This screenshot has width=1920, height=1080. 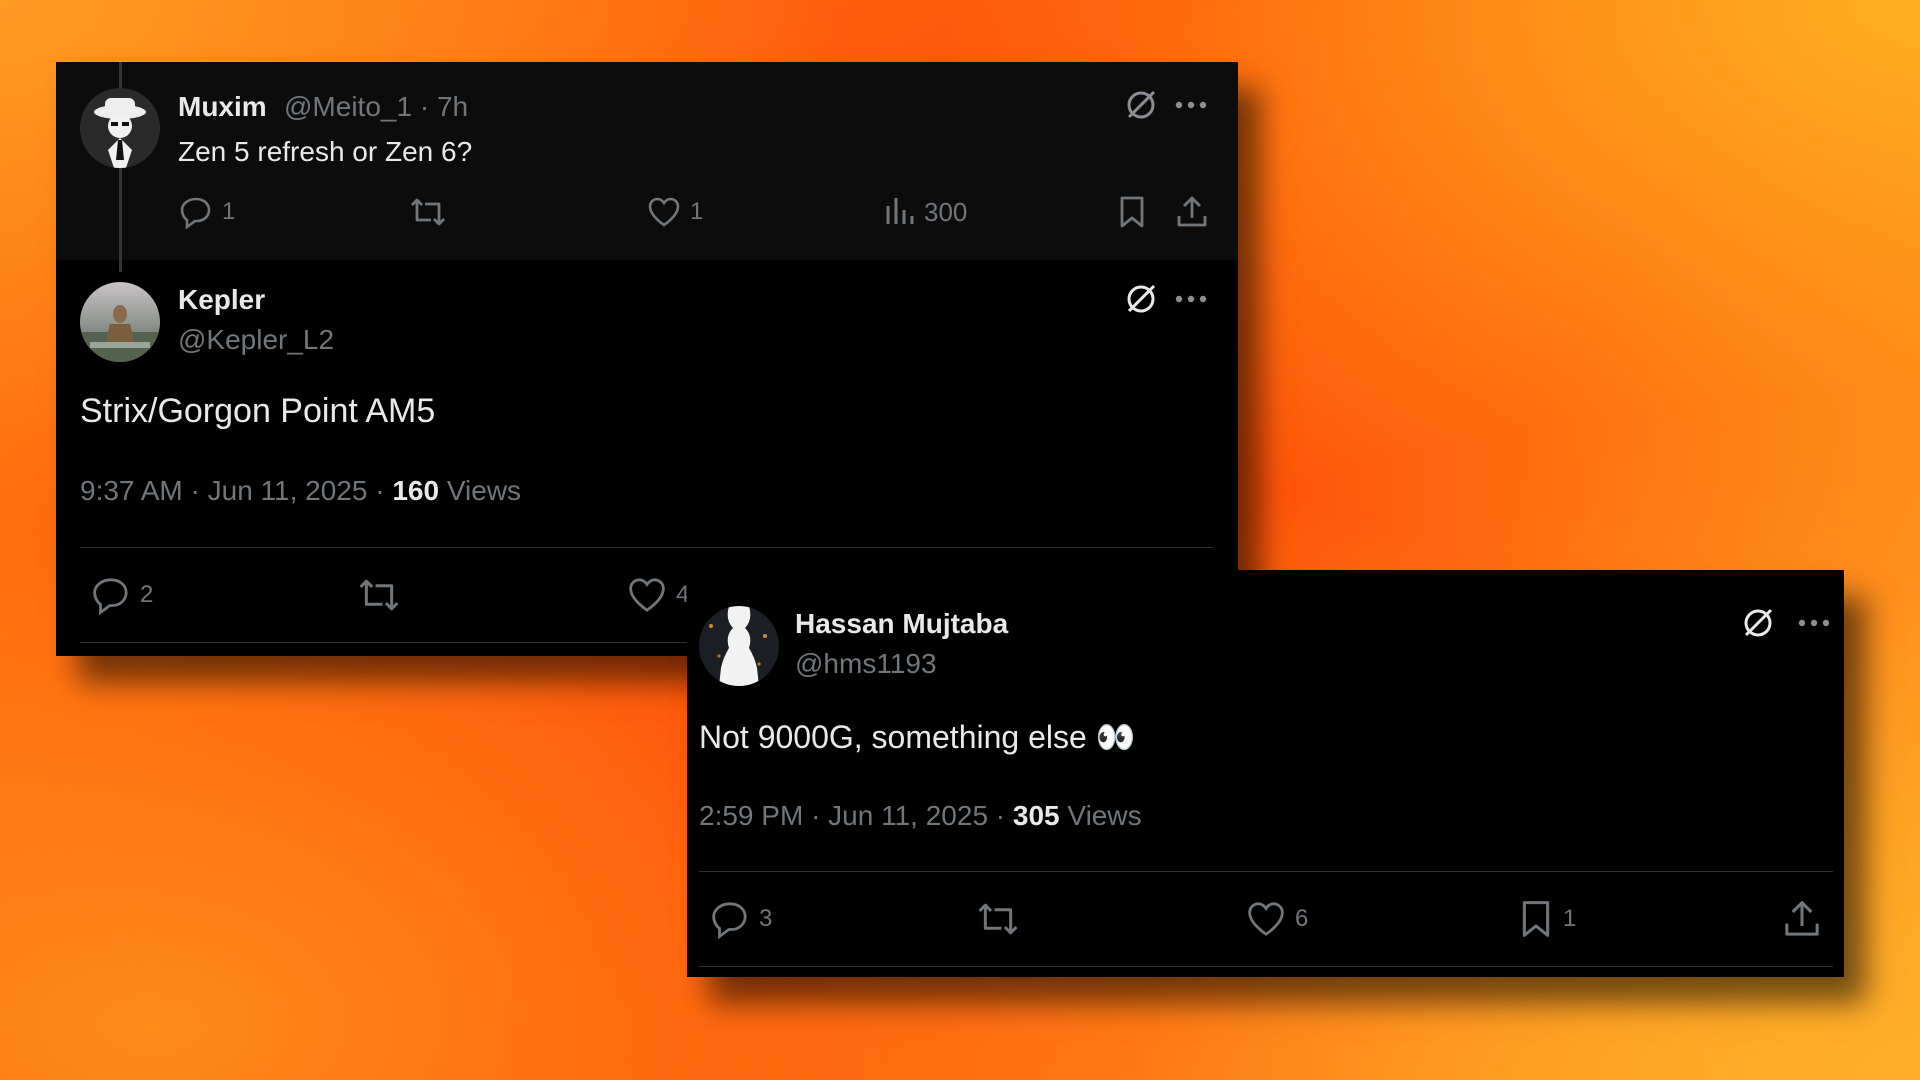 I want to click on like-count: 6, so click(x=1302, y=918).